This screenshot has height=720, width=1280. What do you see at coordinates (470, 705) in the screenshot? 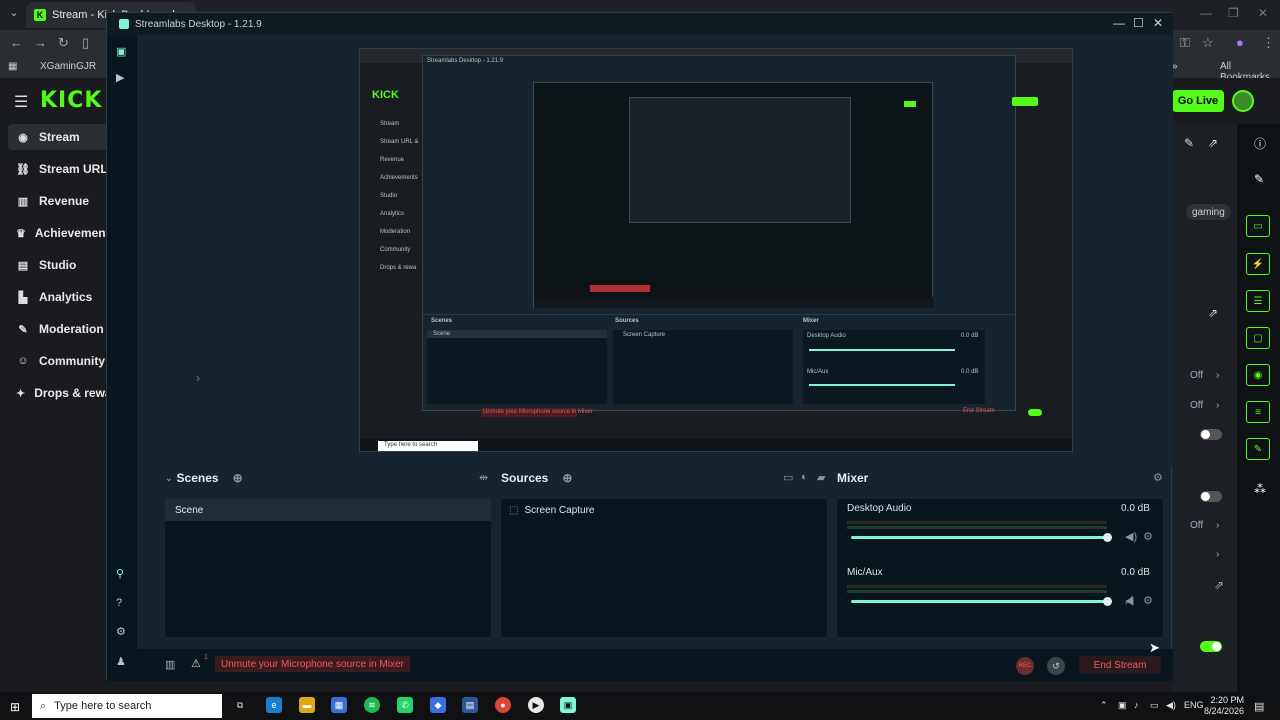
I see `app-window-icon: ▤` at bounding box center [470, 705].